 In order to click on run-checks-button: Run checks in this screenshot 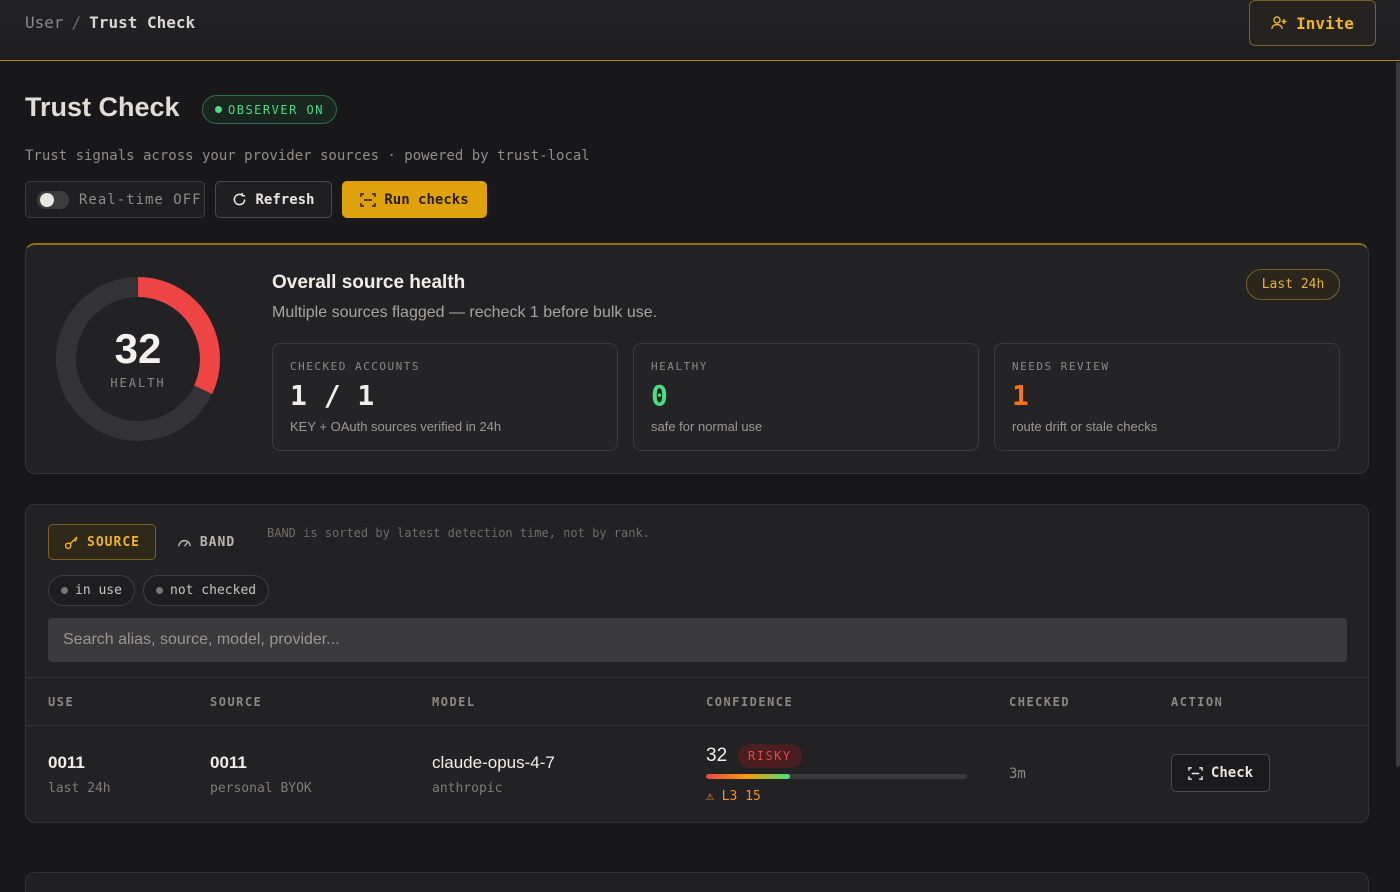, I will do `click(414, 199)`.